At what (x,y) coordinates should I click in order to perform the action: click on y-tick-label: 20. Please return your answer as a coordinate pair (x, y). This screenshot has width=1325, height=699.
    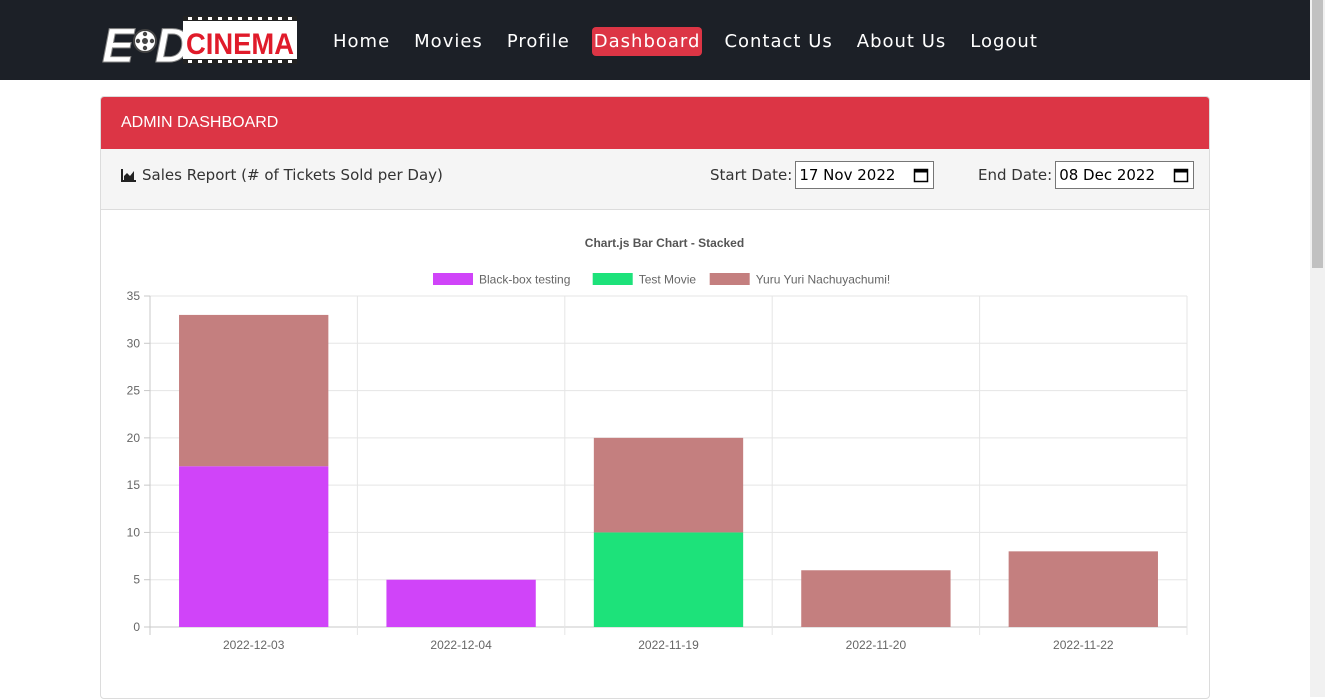
    Looking at the image, I should click on (134, 438).